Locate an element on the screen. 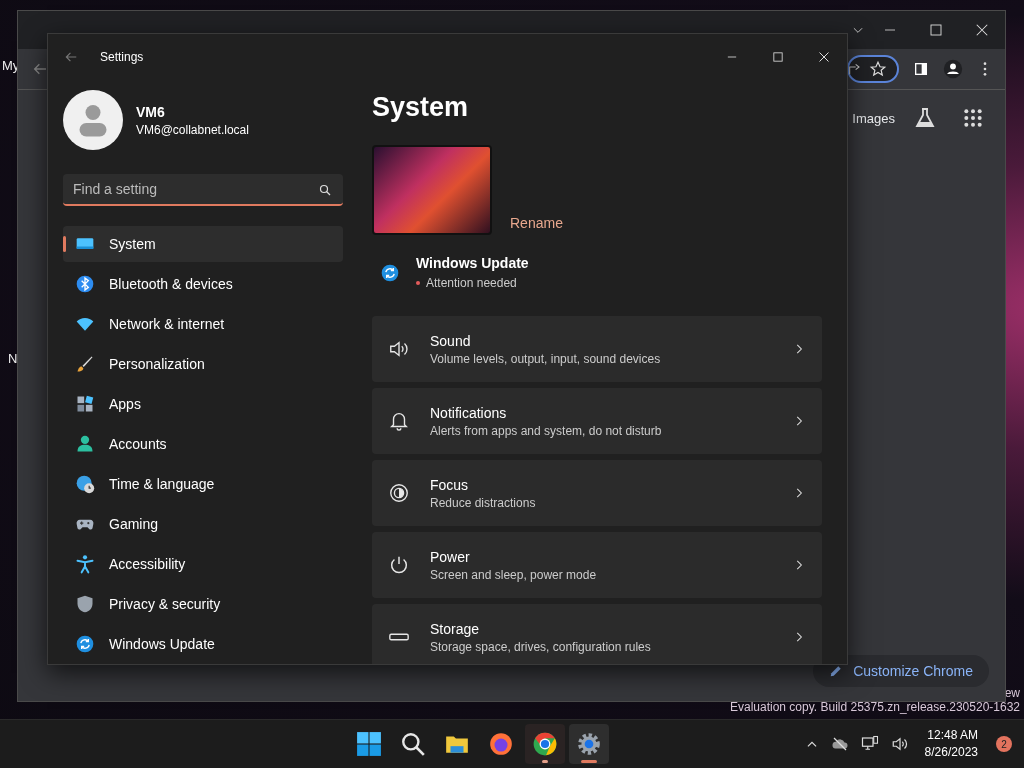  nav-item: Network & internet is located at coordinates (203, 324).